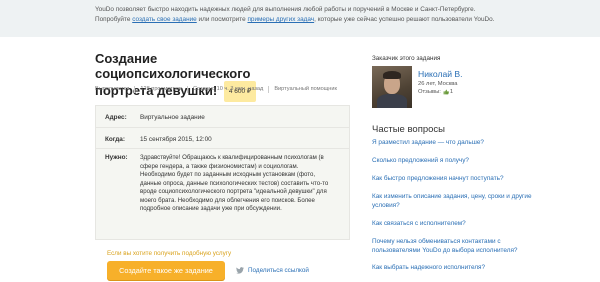 This screenshot has width=600, height=282. What do you see at coordinates (280, 19) in the screenshot?
I see `examples-link: примеры других задач` at bounding box center [280, 19].